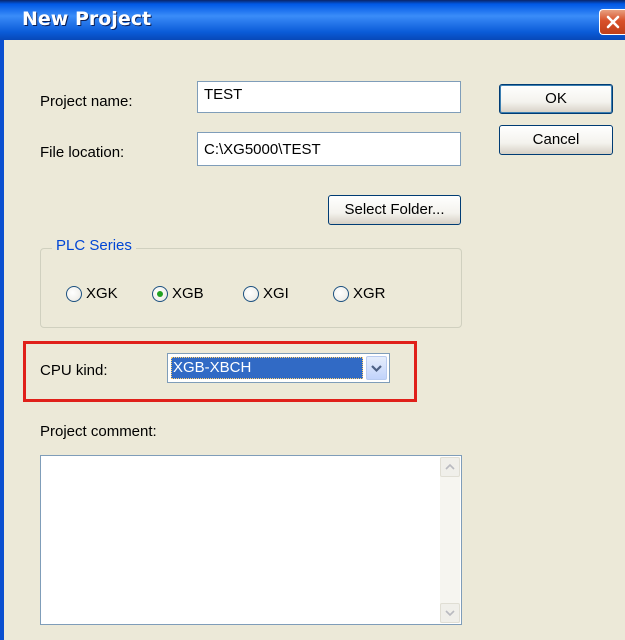  I want to click on close-button, so click(612, 22).